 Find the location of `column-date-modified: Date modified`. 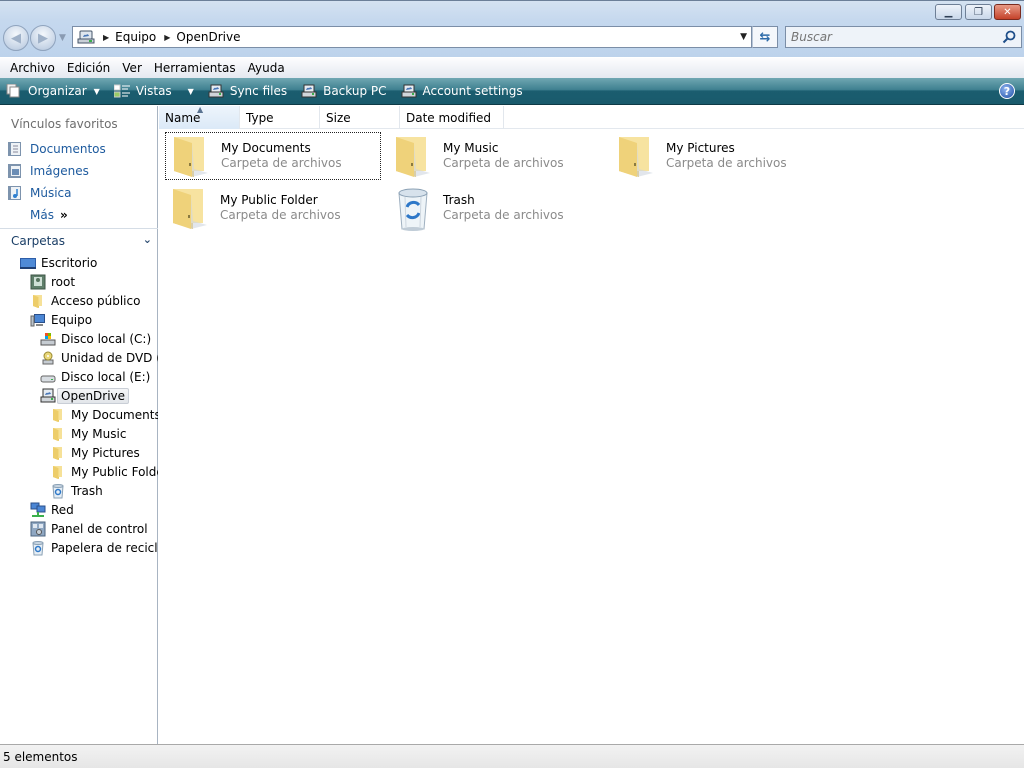

column-date-modified: Date modified is located at coordinates (452, 117).